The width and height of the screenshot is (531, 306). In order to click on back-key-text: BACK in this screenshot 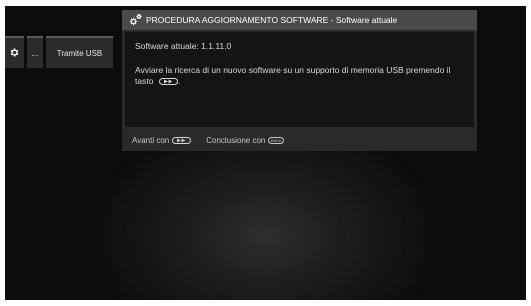, I will do `click(276, 140)`.